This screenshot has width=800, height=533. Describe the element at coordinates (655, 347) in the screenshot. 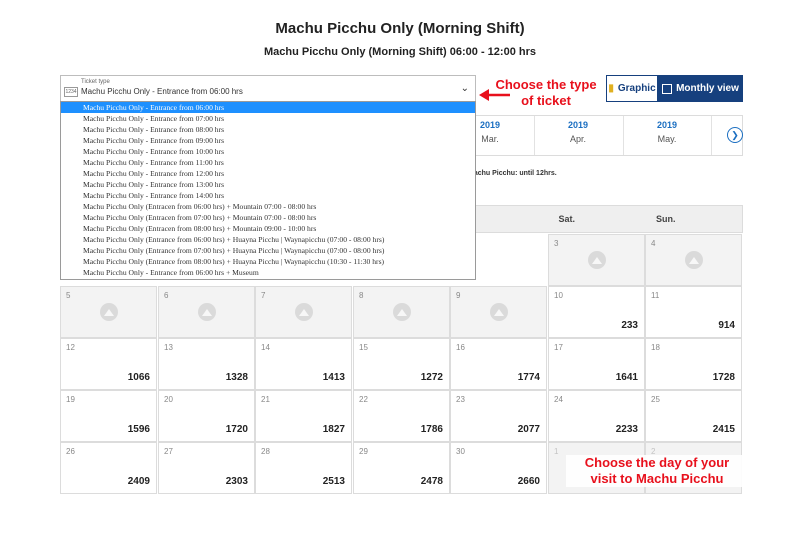

I see `day-number: 18` at that location.